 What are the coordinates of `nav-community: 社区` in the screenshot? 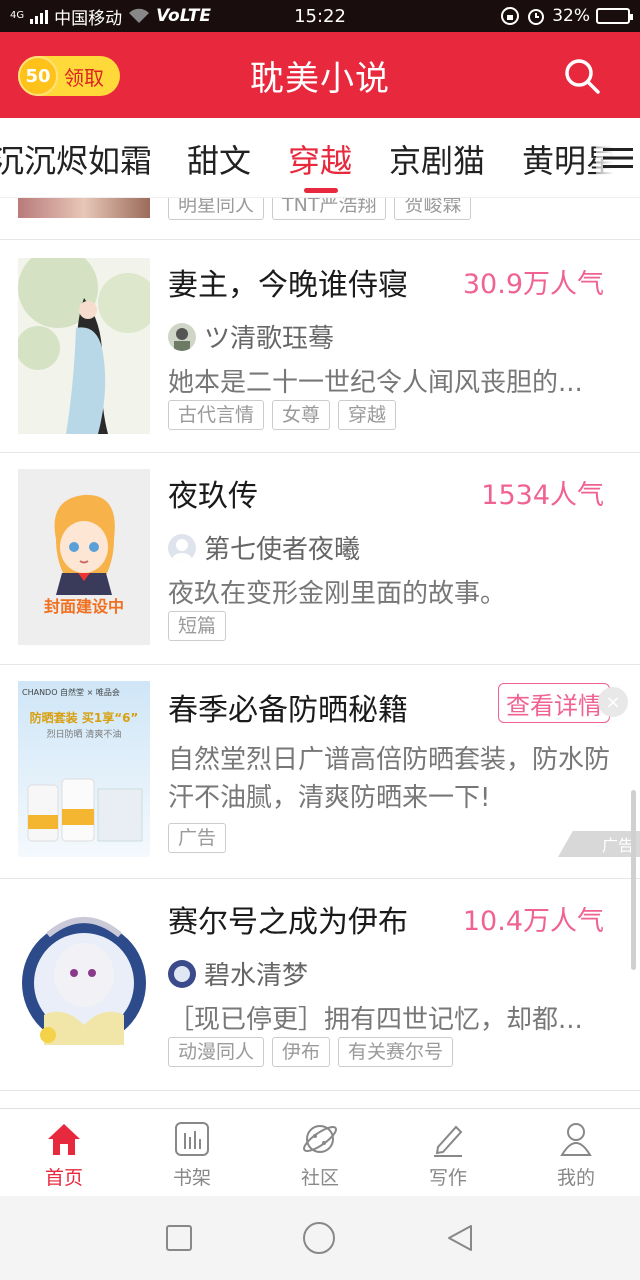 It's located at (320, 1152).